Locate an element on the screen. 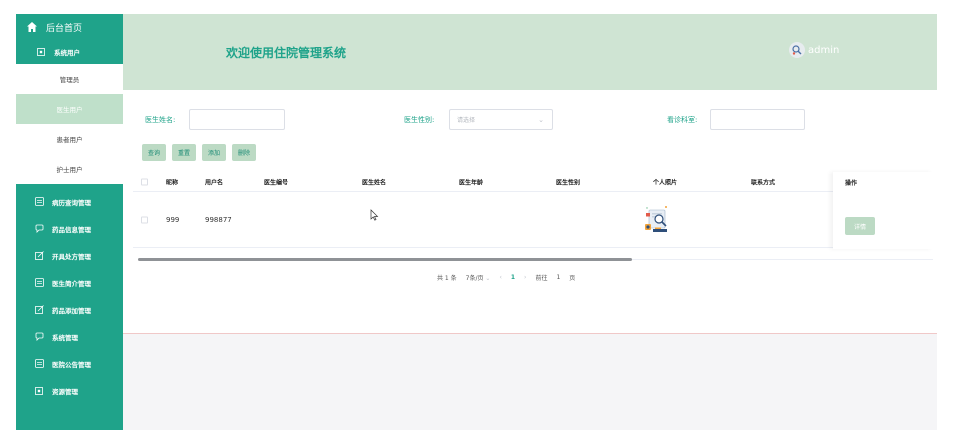 The height and width of the screenshot is (443, 960). sidebar-item-admin: 管理员 is located at coordinates (69, 79).